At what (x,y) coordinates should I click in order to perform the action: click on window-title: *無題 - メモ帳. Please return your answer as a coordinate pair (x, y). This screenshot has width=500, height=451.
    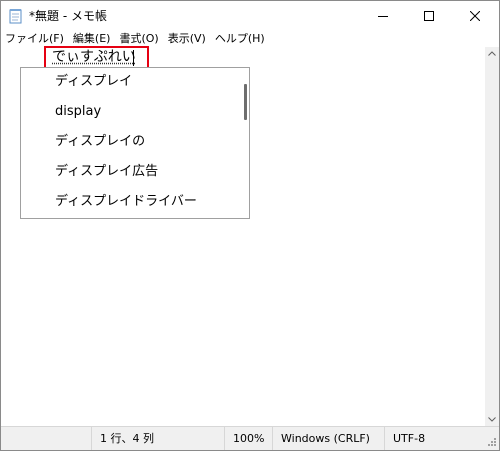
    Looking at the image, I should click on (68, 16).